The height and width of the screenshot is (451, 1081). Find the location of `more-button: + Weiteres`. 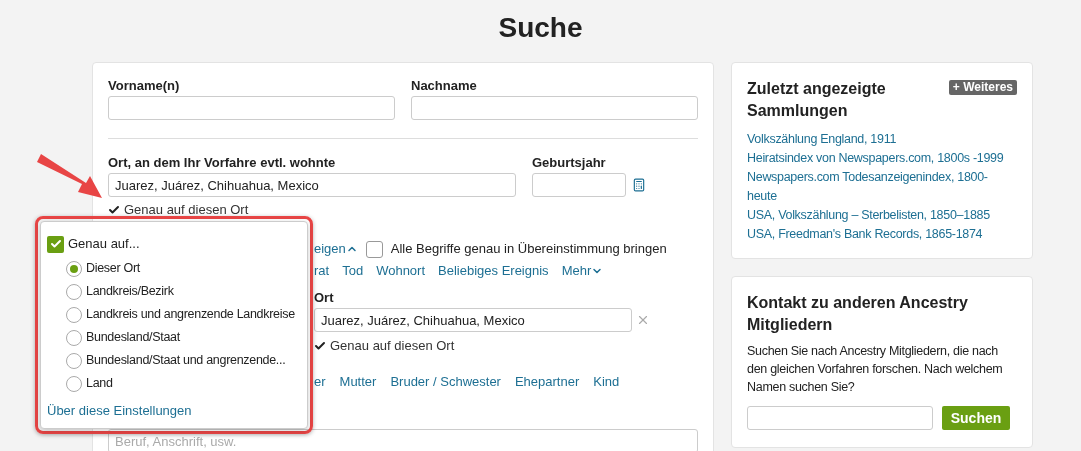

more-button: + Weiteres is located at coordinates (982, 87).